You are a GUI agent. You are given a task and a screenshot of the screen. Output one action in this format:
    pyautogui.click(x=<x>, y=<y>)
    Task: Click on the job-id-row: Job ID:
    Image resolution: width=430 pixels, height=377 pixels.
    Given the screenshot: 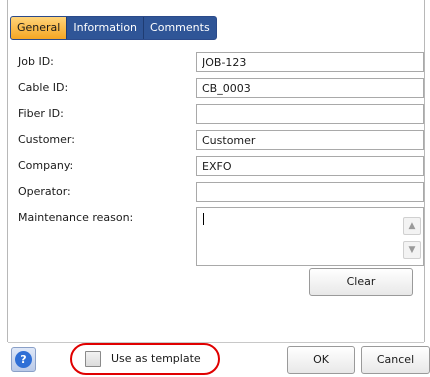 What is the action you would take?
    pyautogui.click(x=221, y=62)
    